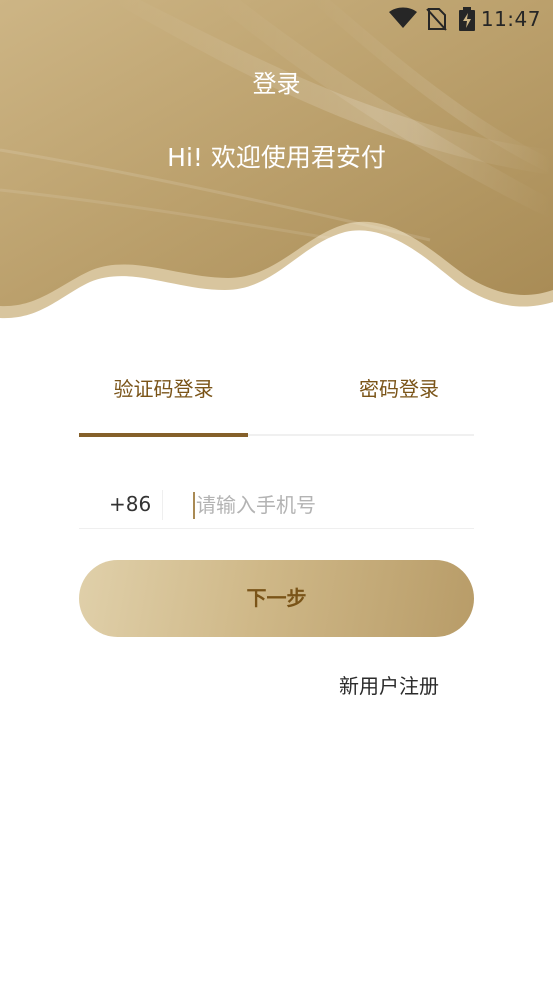 The image size is (553, 983). I want to click on status-time: 11:47, so click(510, 19).